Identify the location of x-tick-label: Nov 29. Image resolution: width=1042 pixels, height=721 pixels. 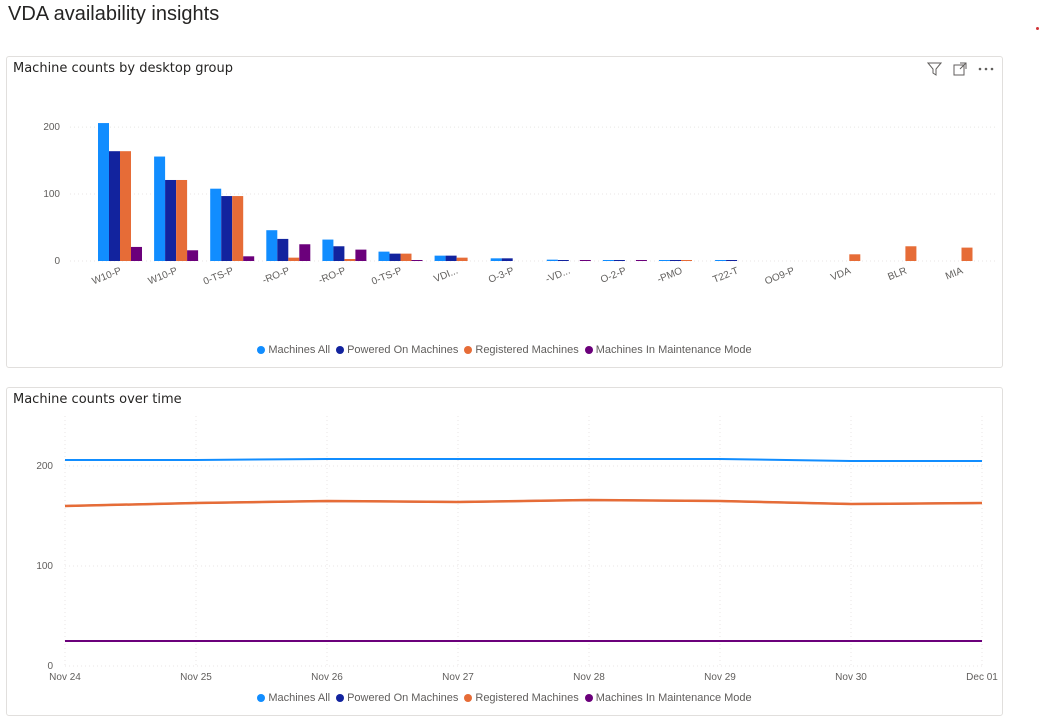
(720, 677).